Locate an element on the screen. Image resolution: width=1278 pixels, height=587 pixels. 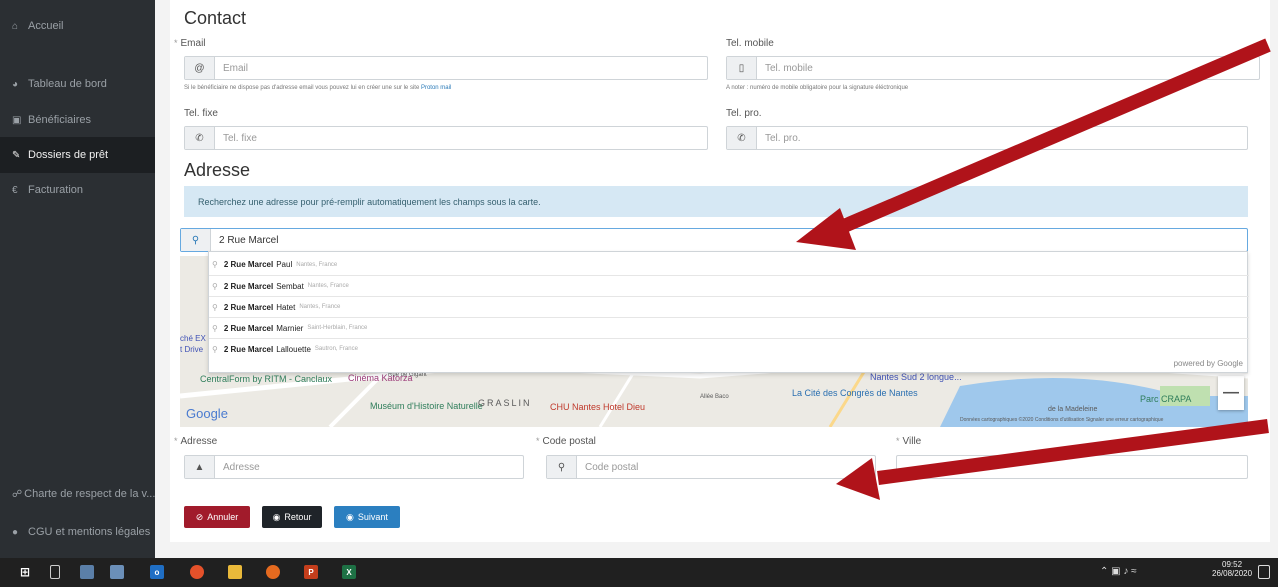
euro-icon: € is located at coordinates (15, 190).